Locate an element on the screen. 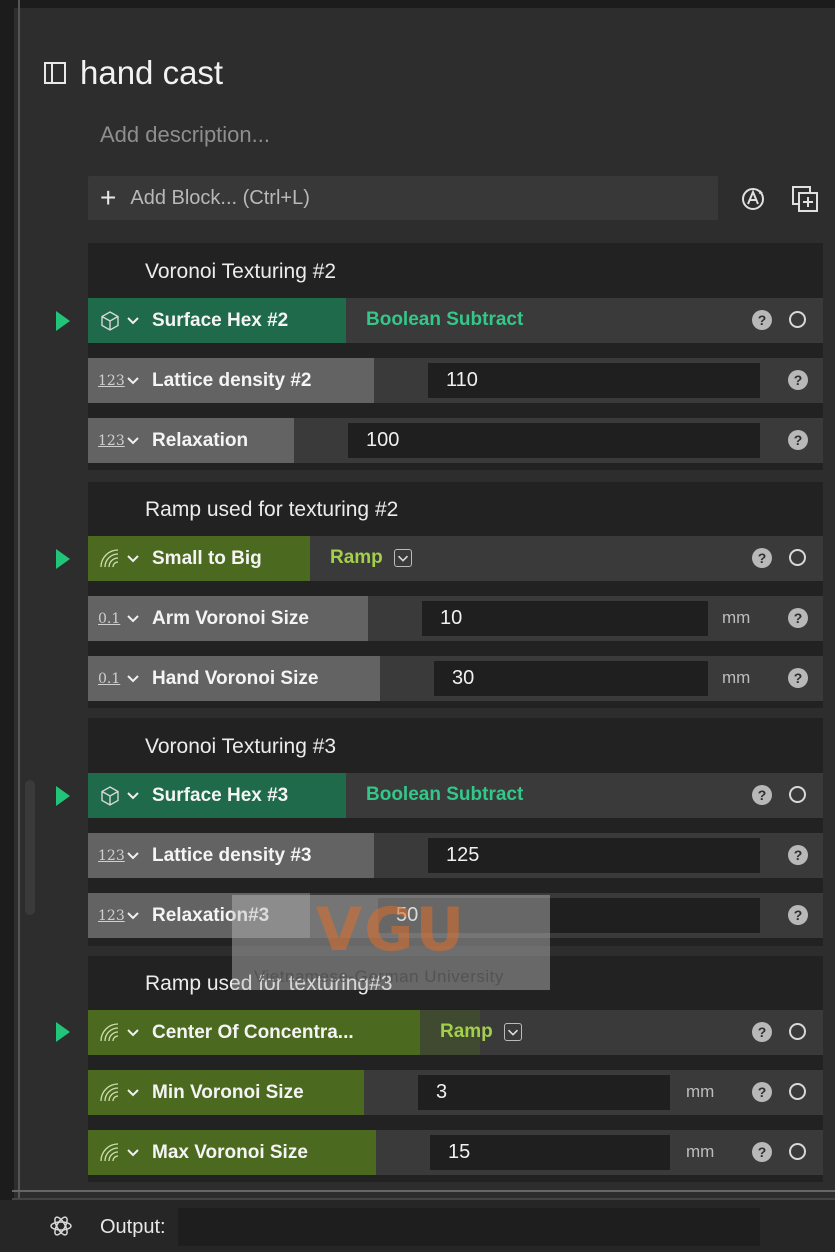 The height and width of the screenshot is (1252, 835). auto-run-icon is located at coordinates (753, 199).